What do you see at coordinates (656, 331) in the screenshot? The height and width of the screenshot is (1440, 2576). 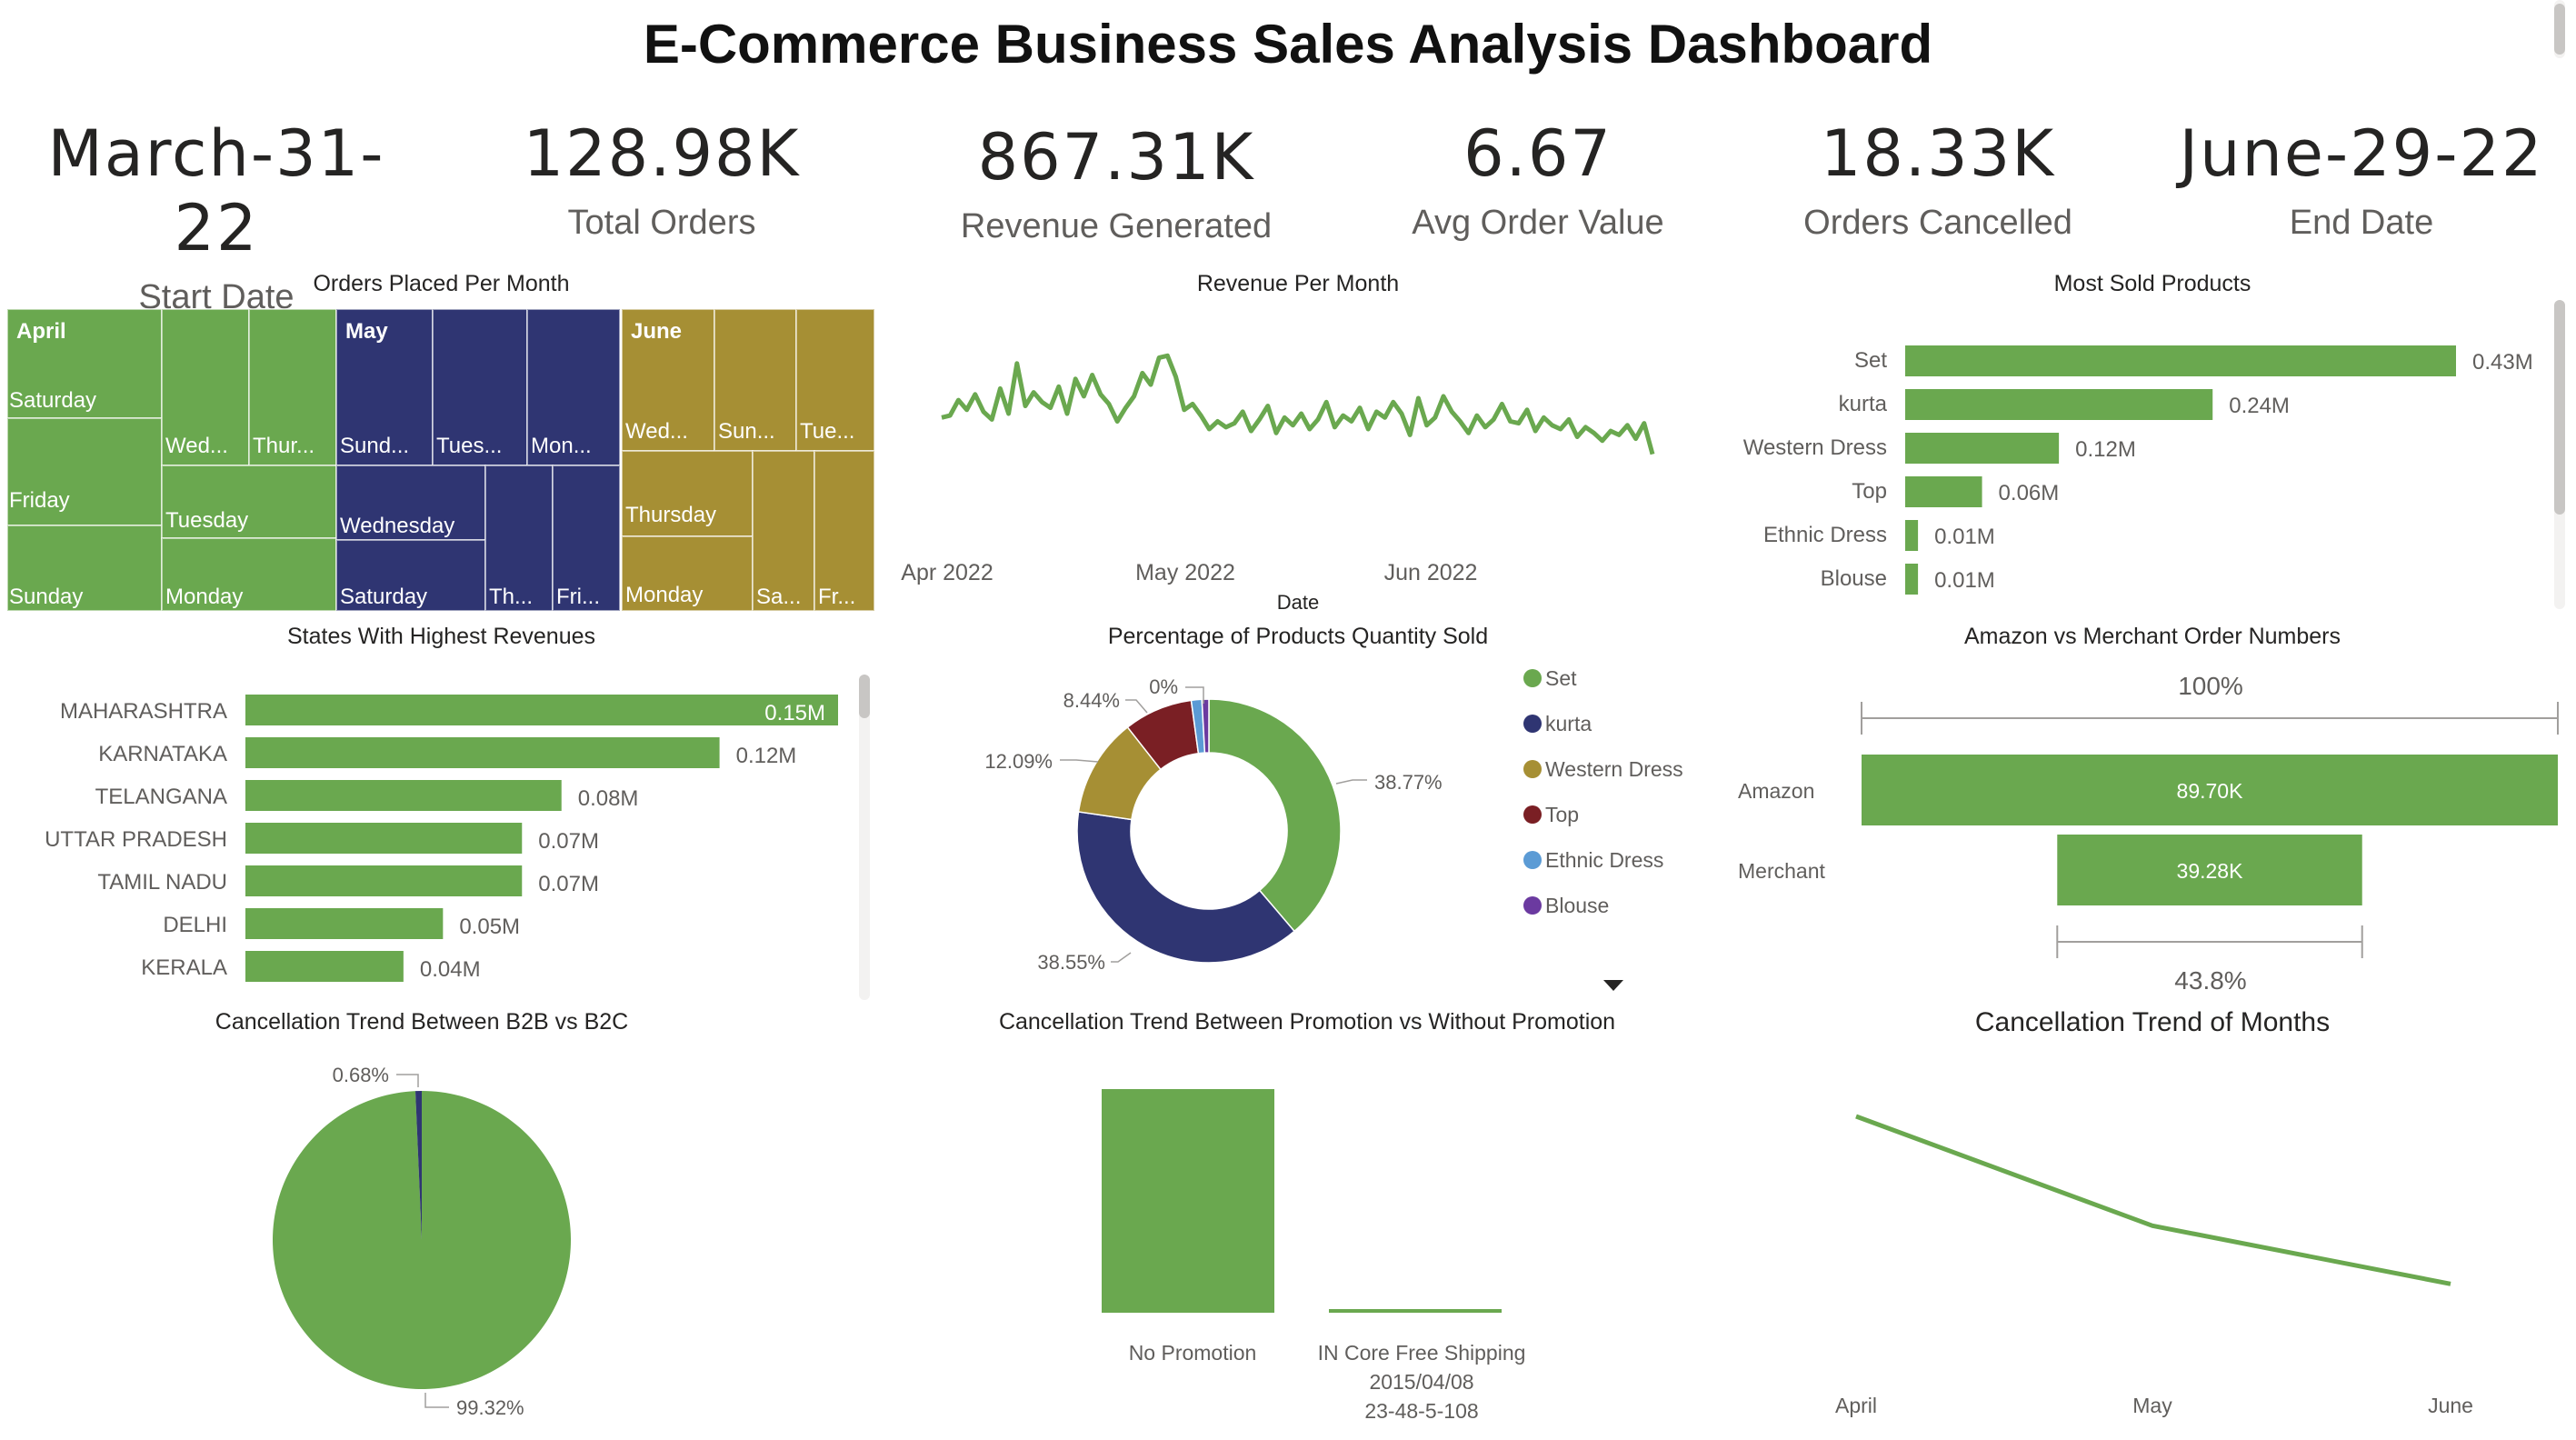 I see `treemap-group-label: June` at bounding box center [656, 331].